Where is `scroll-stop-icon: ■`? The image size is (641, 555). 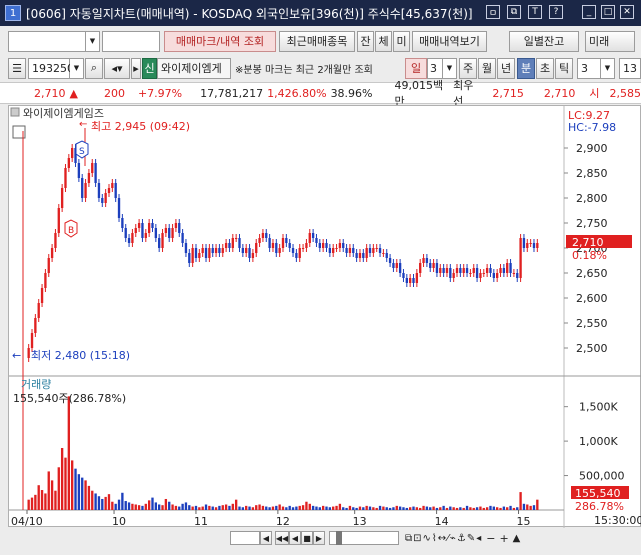
scroll-stop-icon: ■ is located at coordinates (307, 538).